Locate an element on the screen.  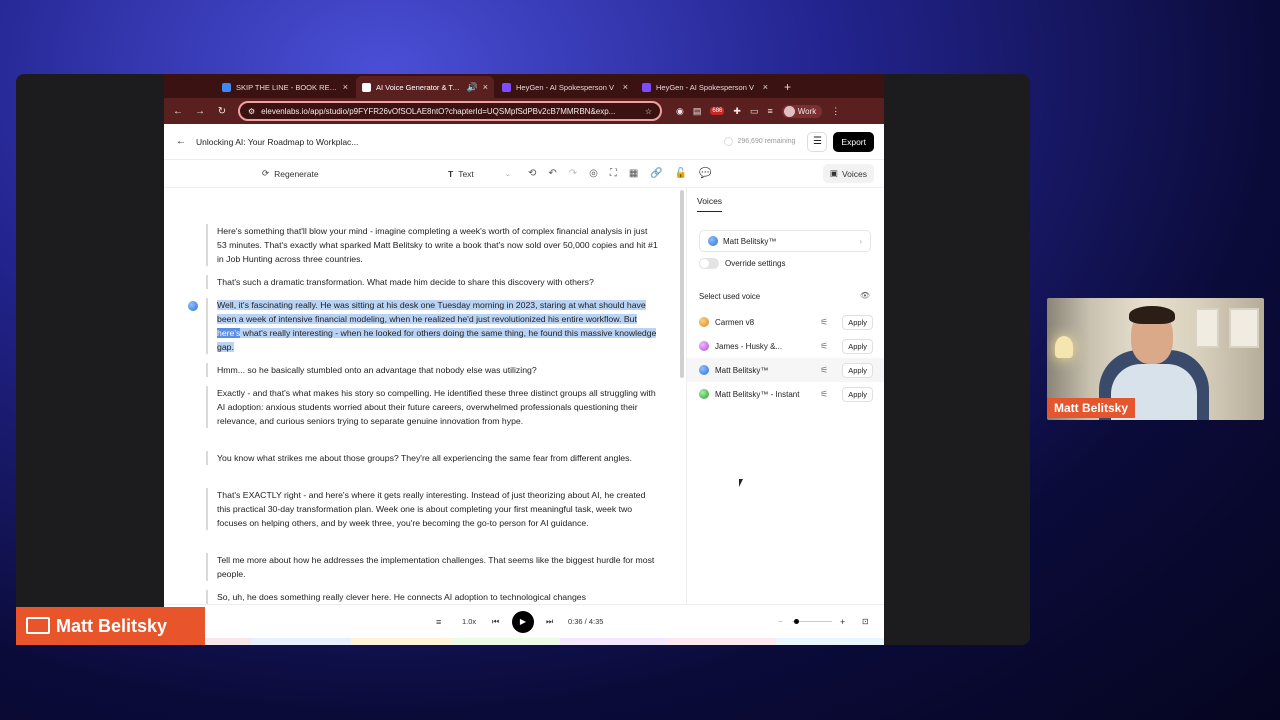
editor-scrollbar is located at coordinates (682, 284).